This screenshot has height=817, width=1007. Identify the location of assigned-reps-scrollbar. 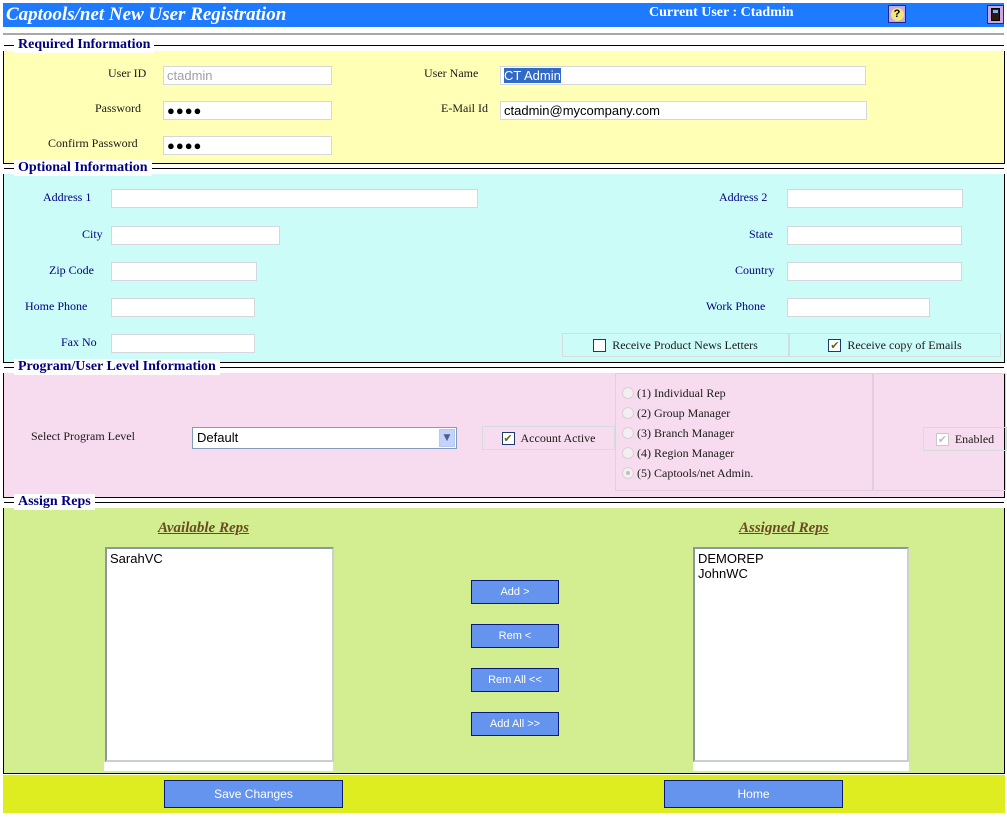
(801, 766).